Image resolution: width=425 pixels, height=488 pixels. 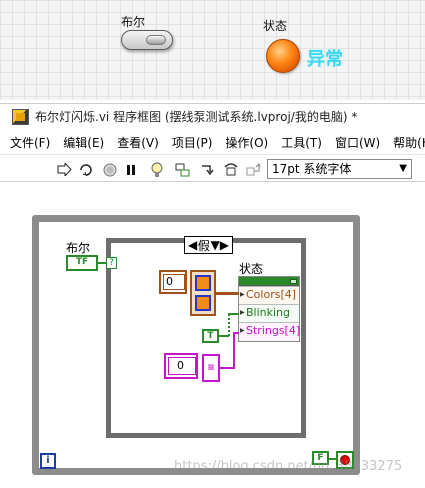 What do you see at coordinates (269, 295) in the screenshot?
I see `property-colors: Colors[4]` at bounding box center [269, 295].